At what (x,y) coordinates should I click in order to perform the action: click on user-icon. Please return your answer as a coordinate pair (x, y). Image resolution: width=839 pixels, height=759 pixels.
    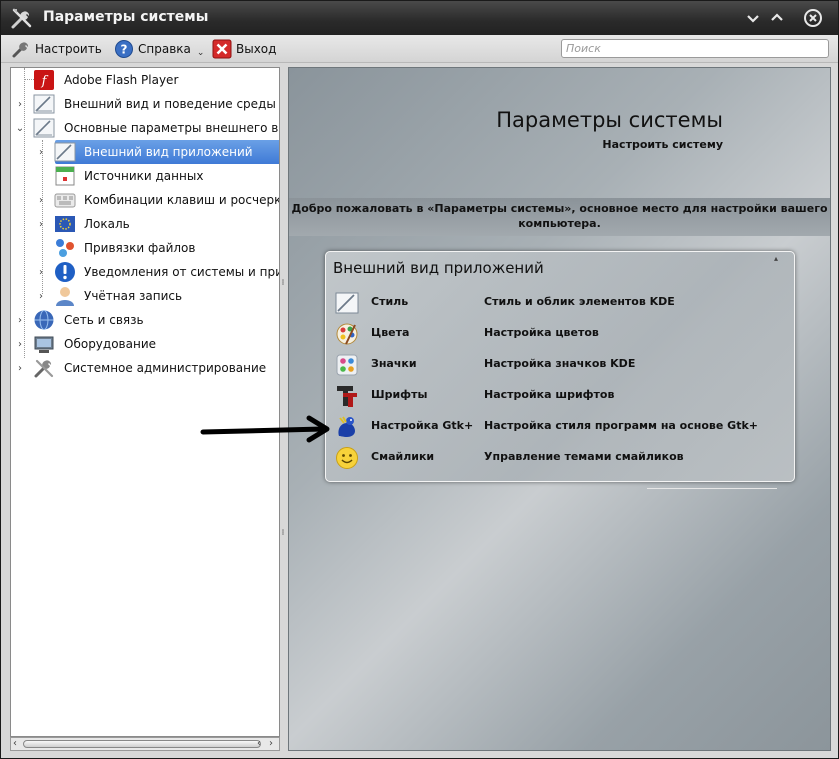
    Looking at the image, I should click on (65, 296).